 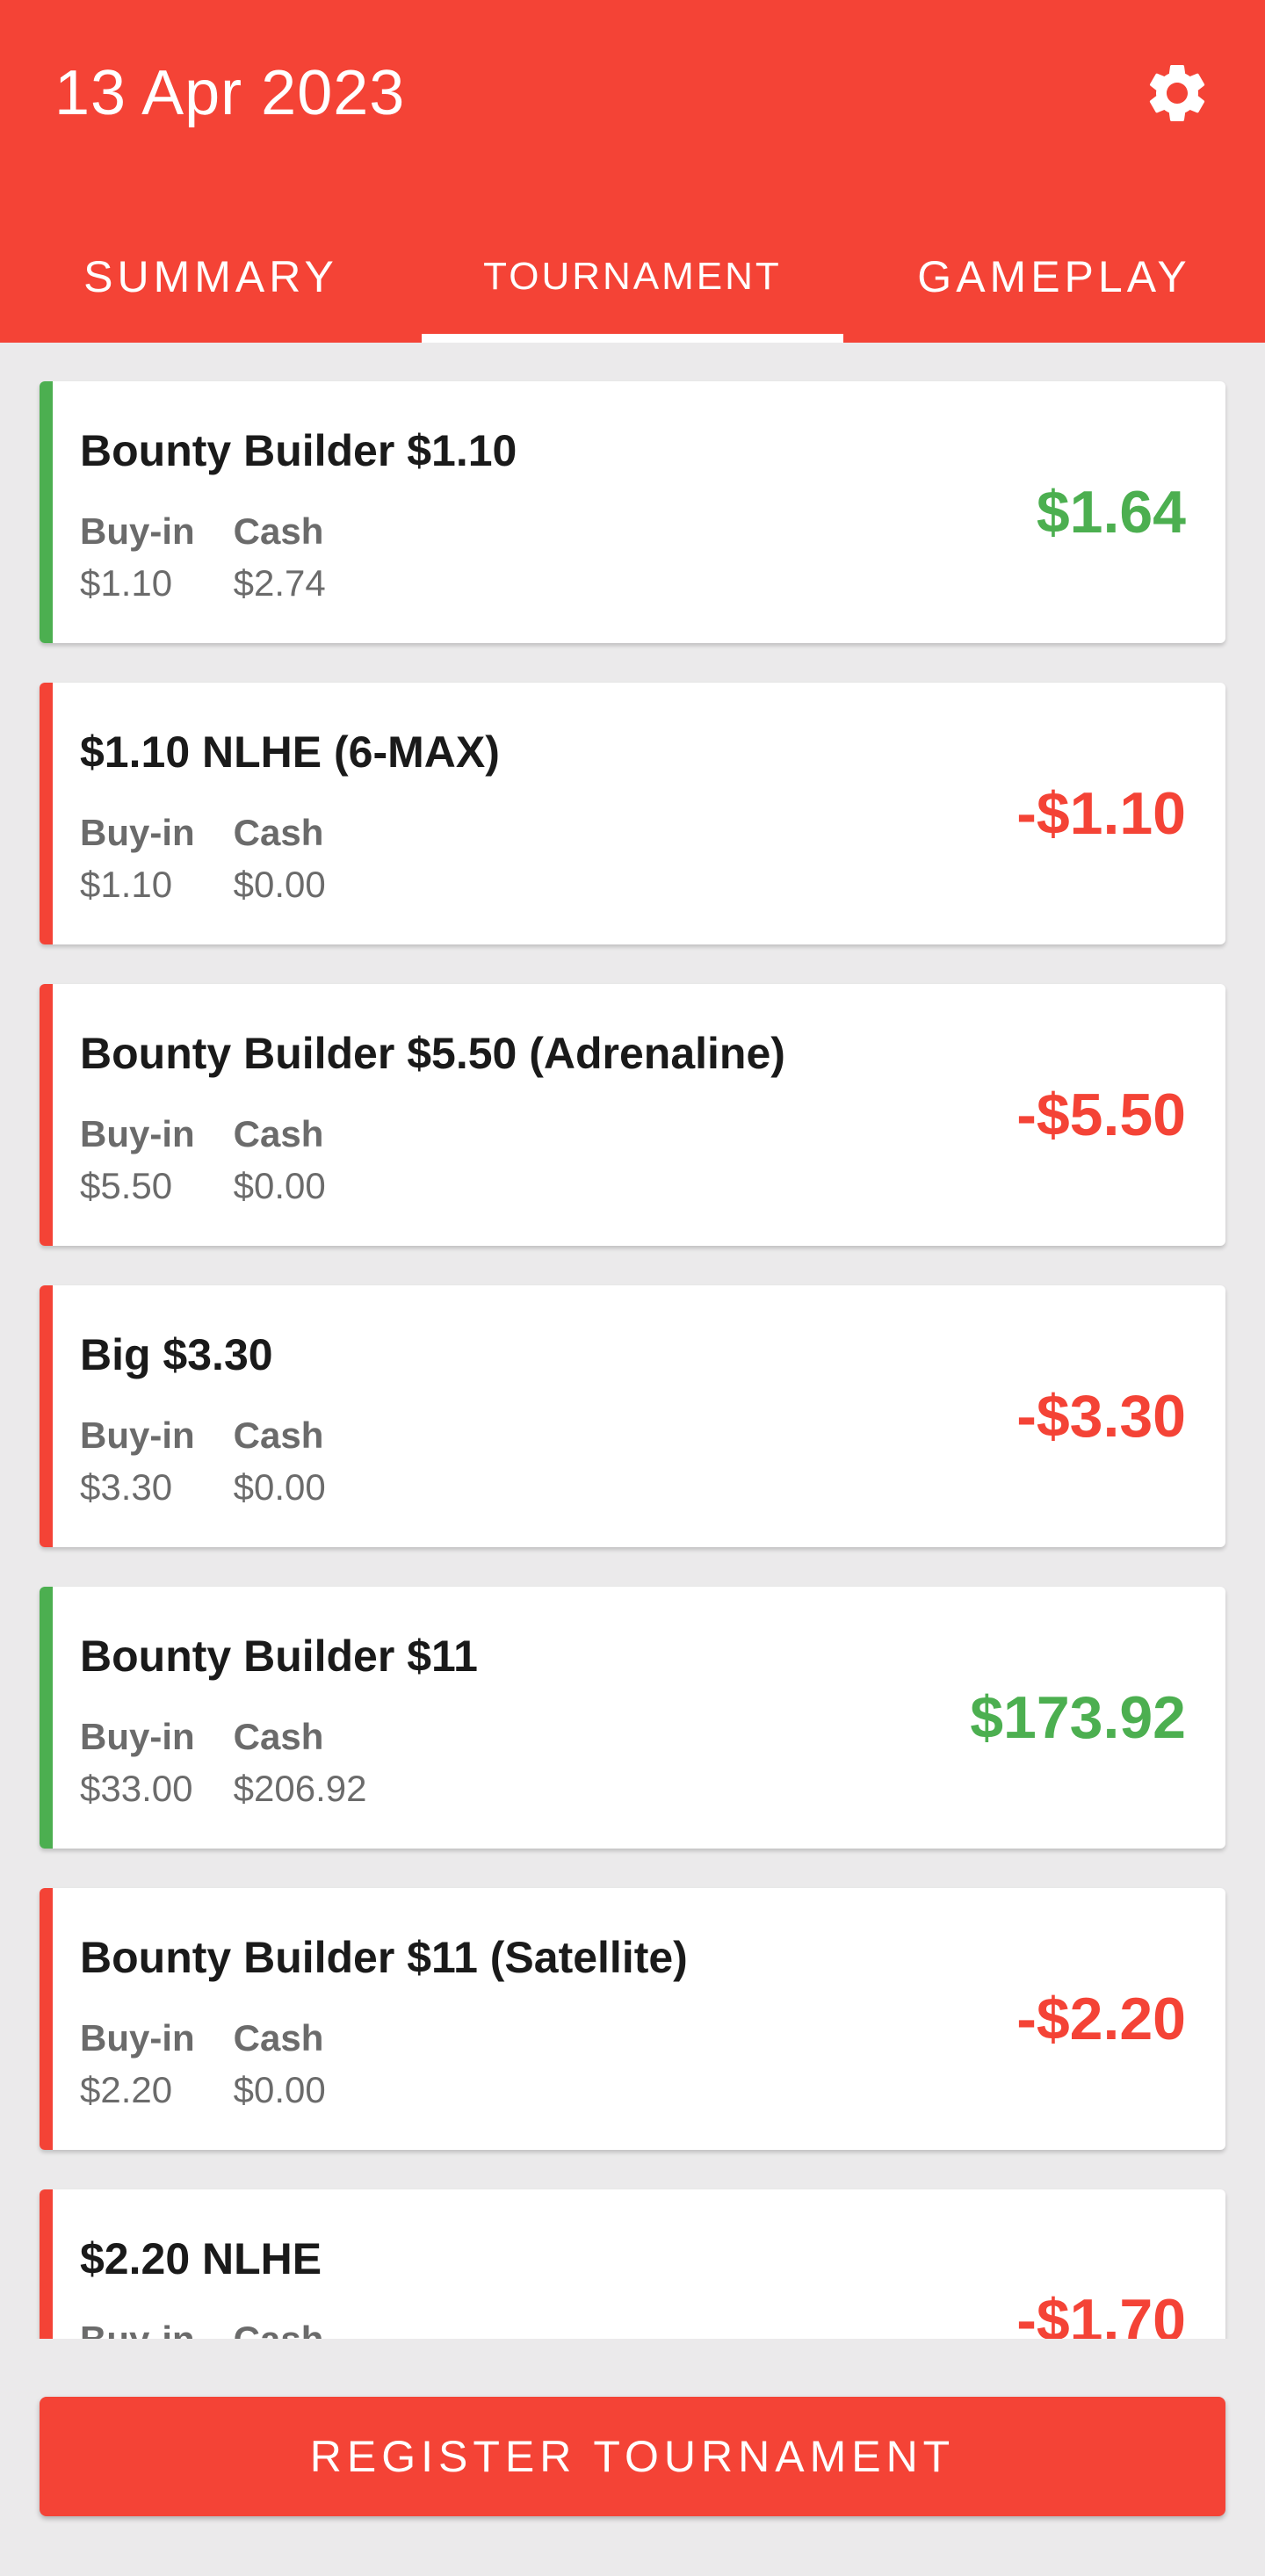 What do you see at coordinates (1101, 2019) in the screenshot?
I see `result-amount: -$2.20` at bounding box center [1101, 2019].